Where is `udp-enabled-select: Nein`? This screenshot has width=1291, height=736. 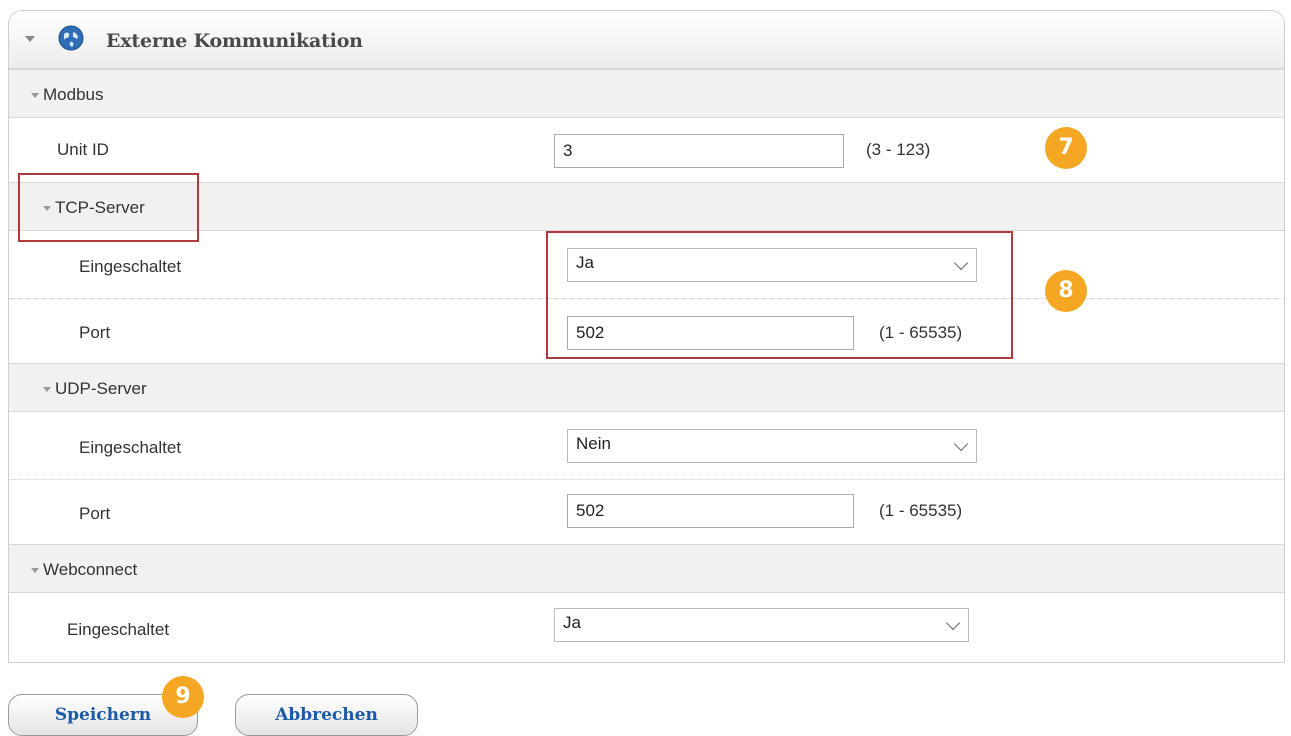 udp-enabled-select: Nein is located at coordinates (772, 446).